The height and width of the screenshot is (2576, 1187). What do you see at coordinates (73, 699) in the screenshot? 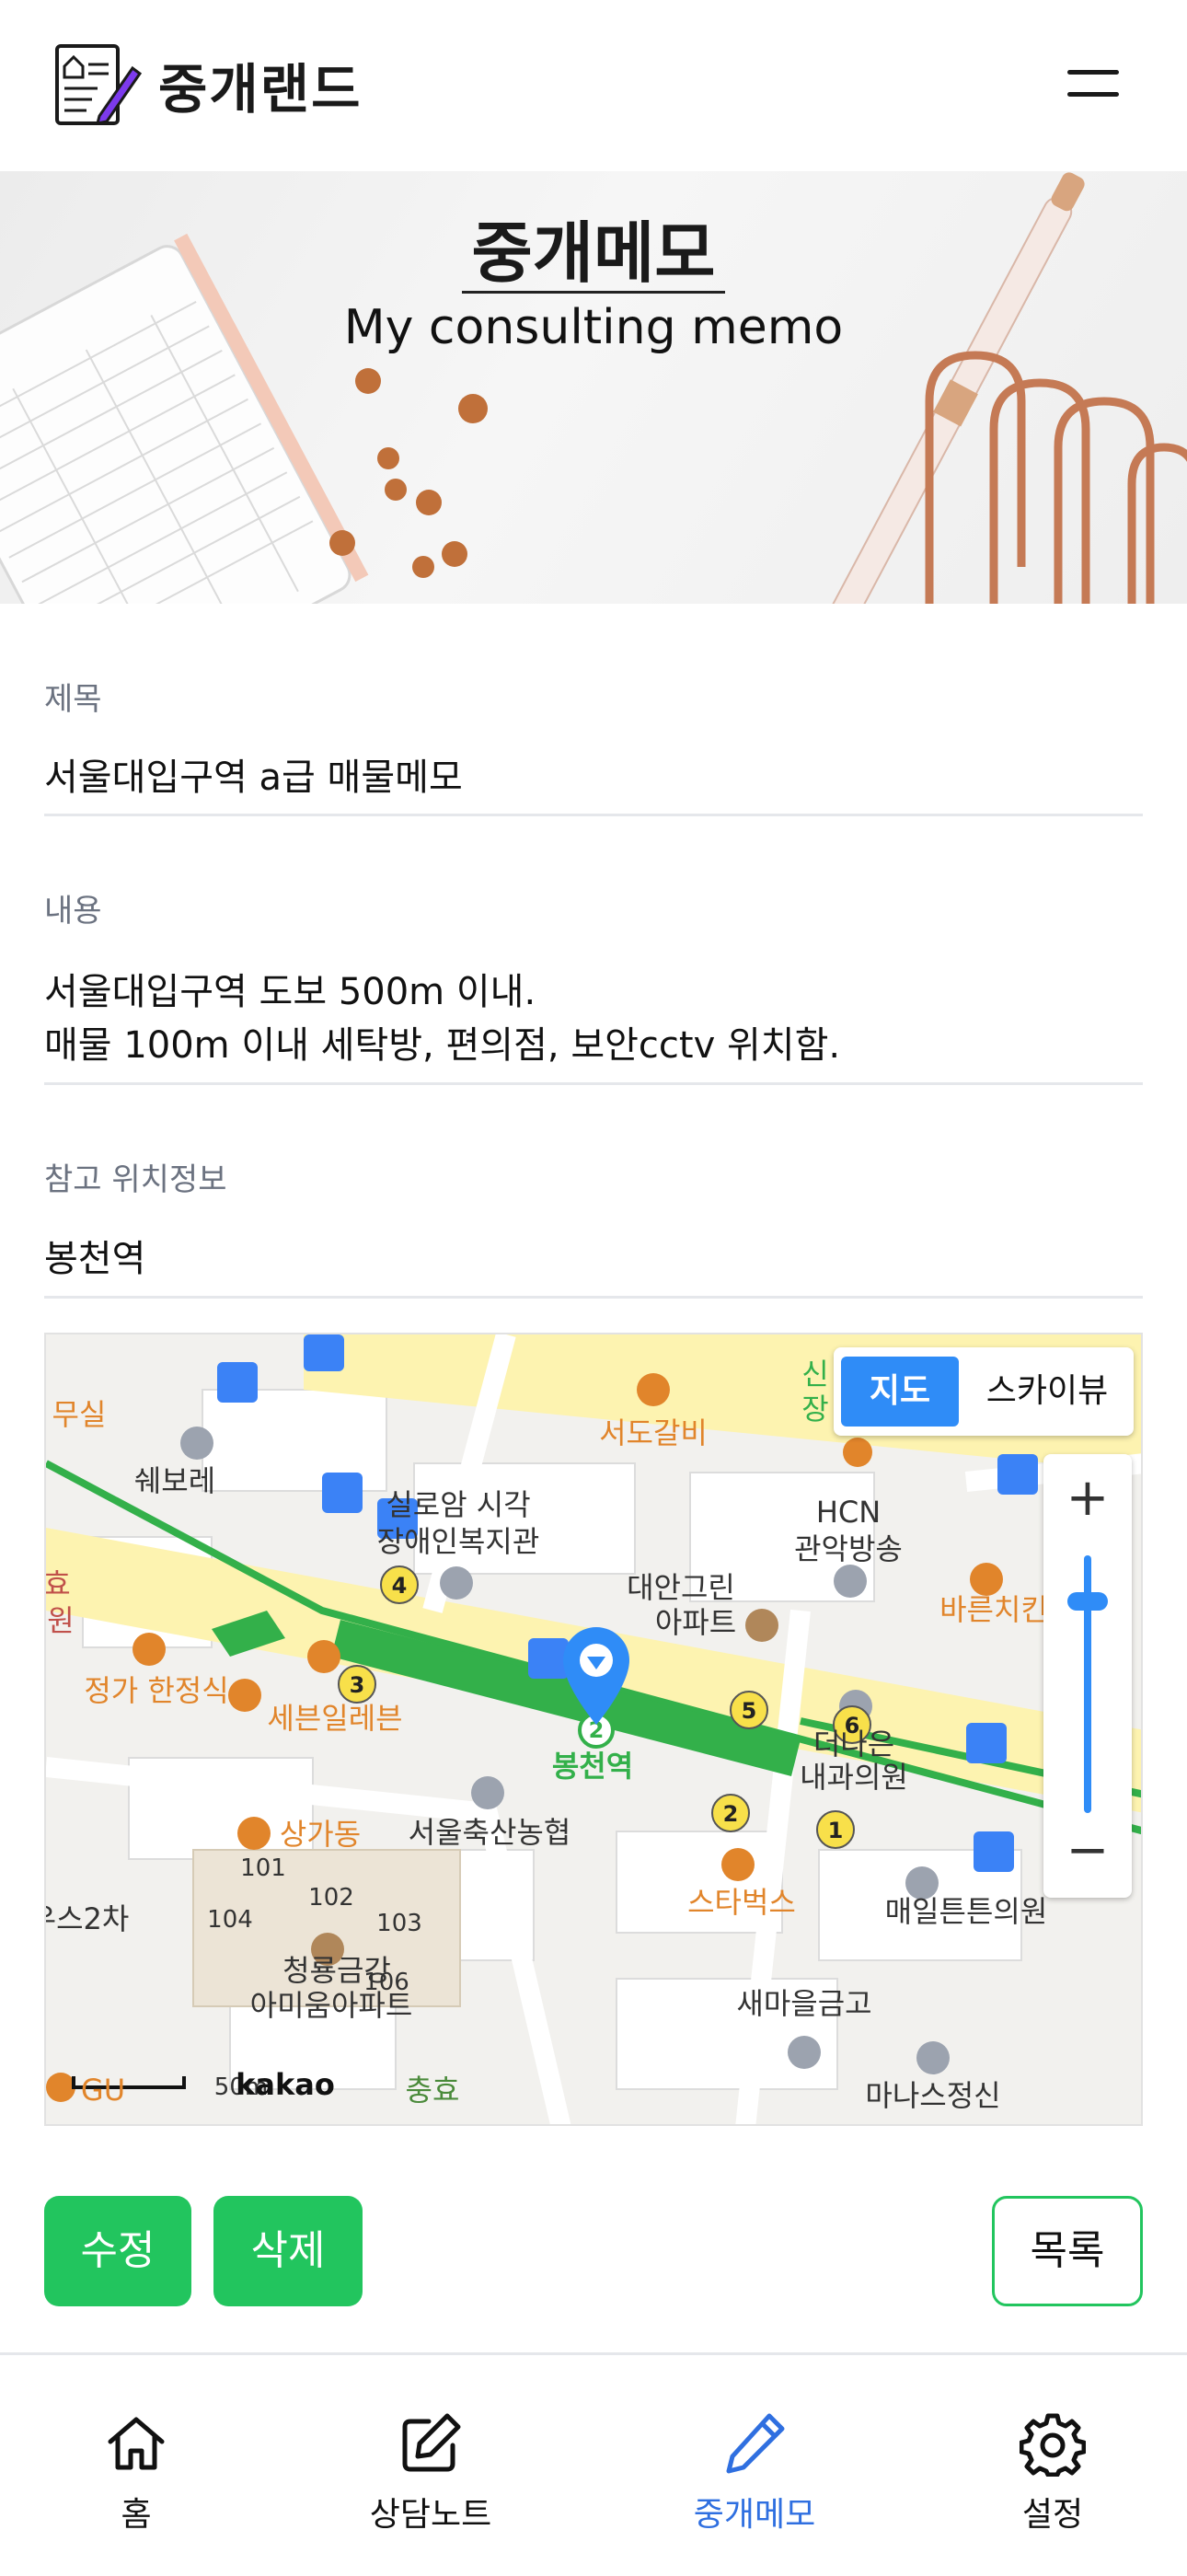
I see `title-label: 제목` at bounding box center [73, 699].